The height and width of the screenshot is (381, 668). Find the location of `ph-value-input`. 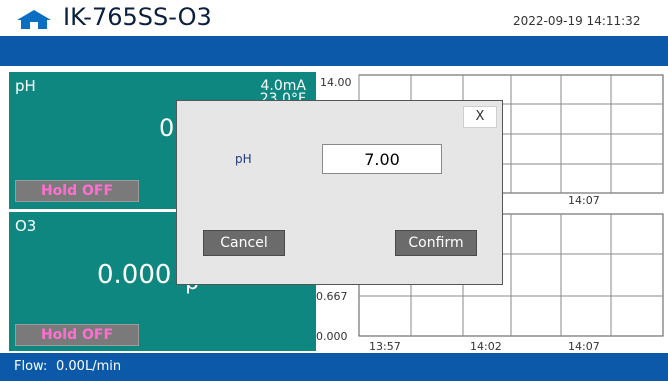

ph-value-input is located at coordinates (382, 159).